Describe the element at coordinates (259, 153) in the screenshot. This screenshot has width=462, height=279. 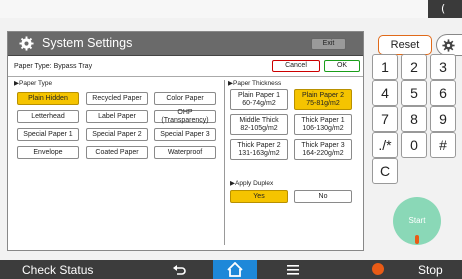
I see `thickness-thick-2-weight: 131-163g/m2` at that location.